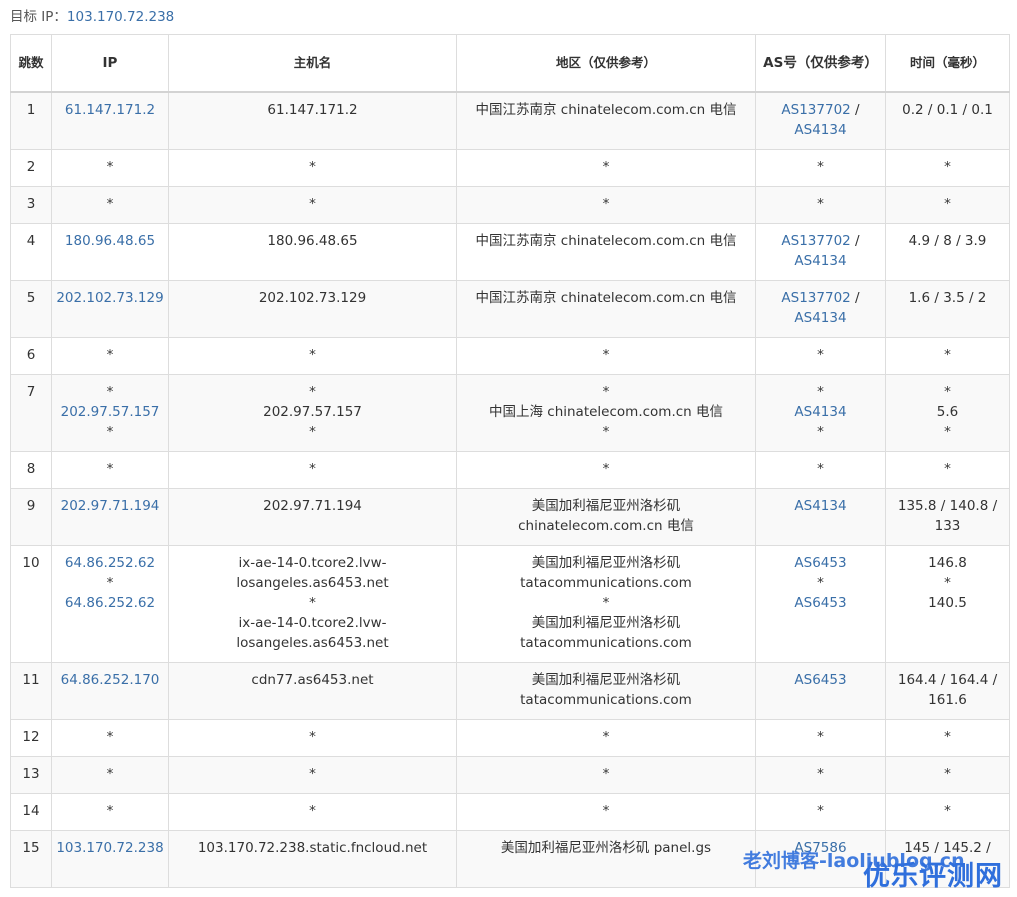  Describe the element at coordinates (947, 563) in the screenshot. I see `time-line: 146.8` at that location.